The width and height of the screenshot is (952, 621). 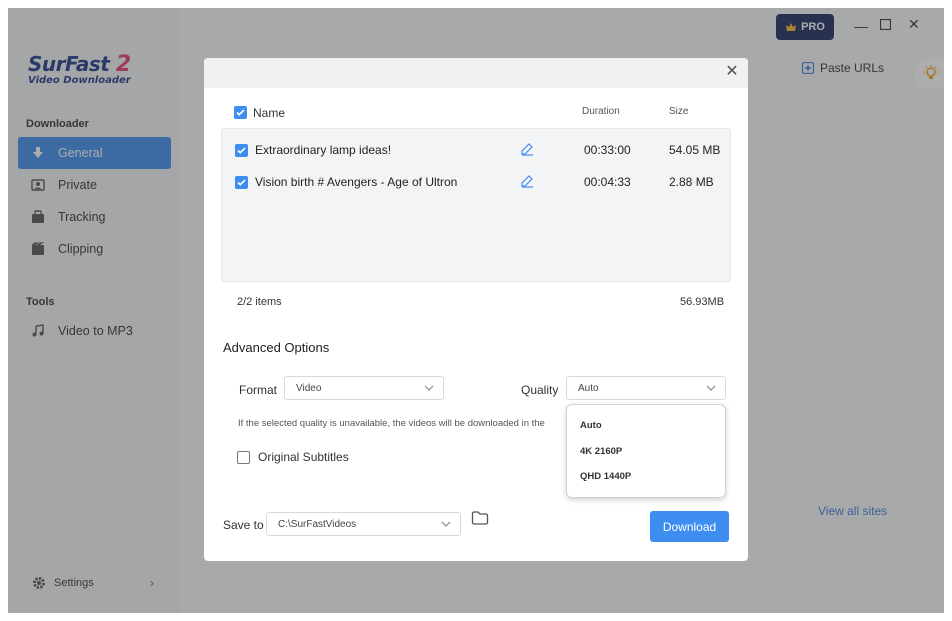 I want to click on save-path-value: C:\SurFastVideos, so click(x=317, y=524).